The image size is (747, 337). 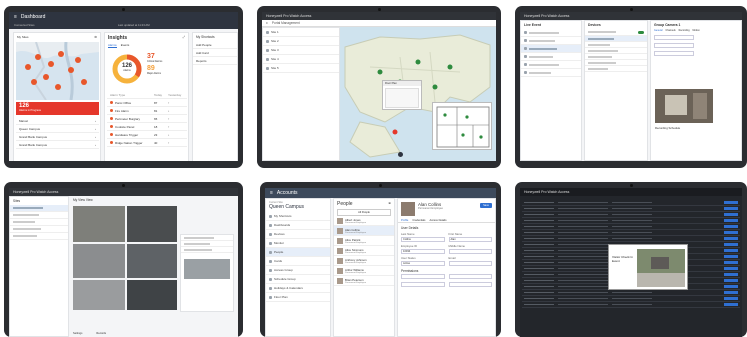 What do you see at coordinates (57, 71) in the screenshot?
I see `sites-map` at bounding box center [57, 71].